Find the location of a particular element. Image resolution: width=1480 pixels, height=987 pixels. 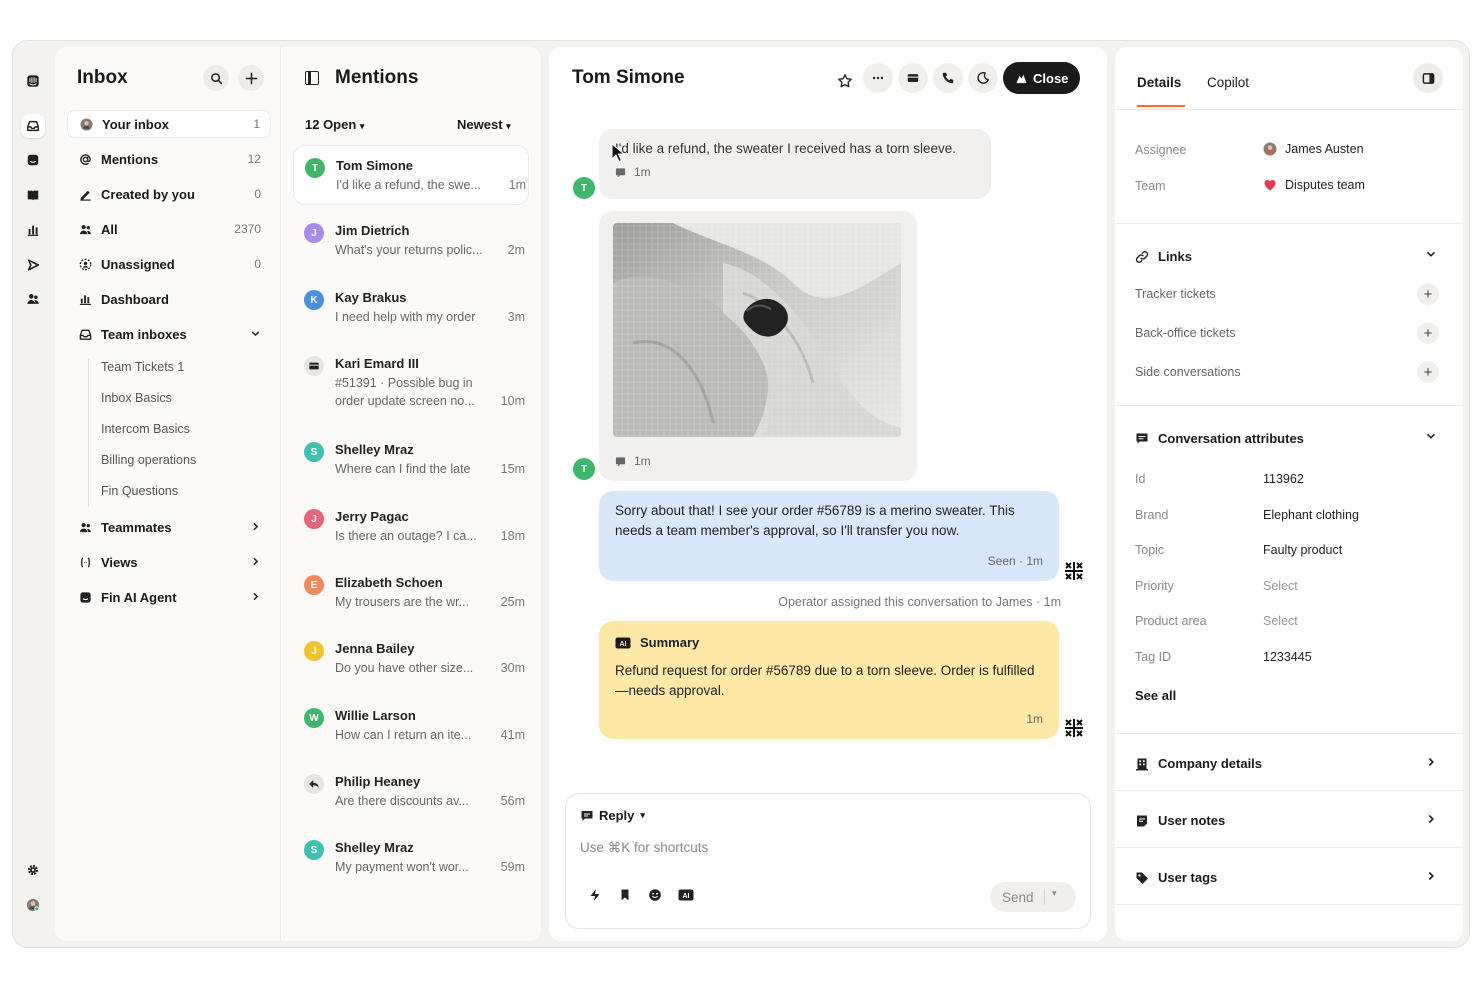

team-inbox-item: Inbox Basics is located at coordinates (136, 398).